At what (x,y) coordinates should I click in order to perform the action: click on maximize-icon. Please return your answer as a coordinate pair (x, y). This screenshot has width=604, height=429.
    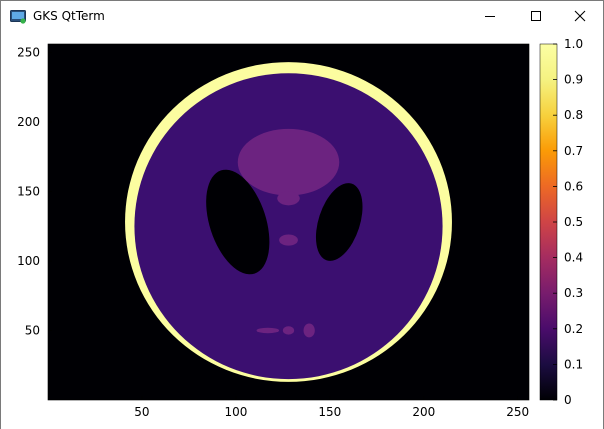
    Looking at the image, I should click on (536, 16).